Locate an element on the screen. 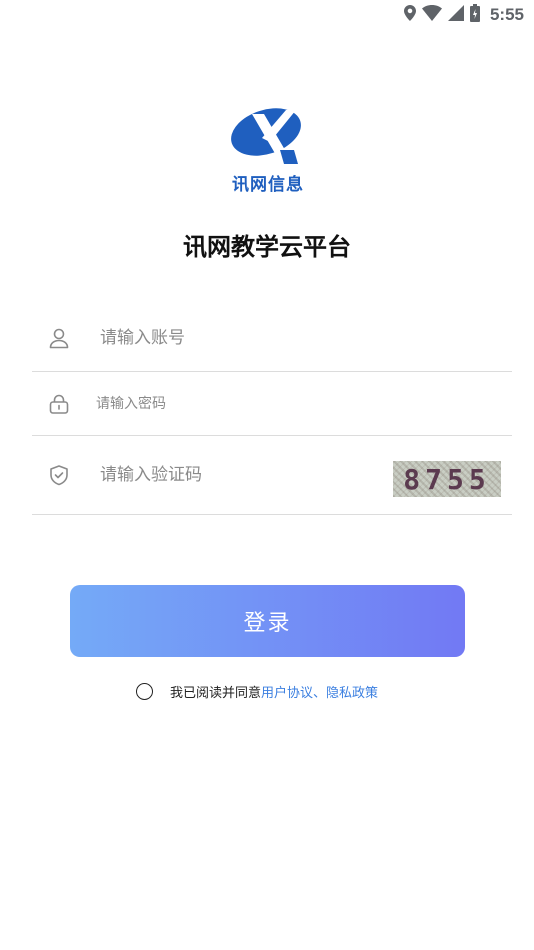 The width and height of the screenshot is (534, 950). password-field is located at coordinates (272, 404).